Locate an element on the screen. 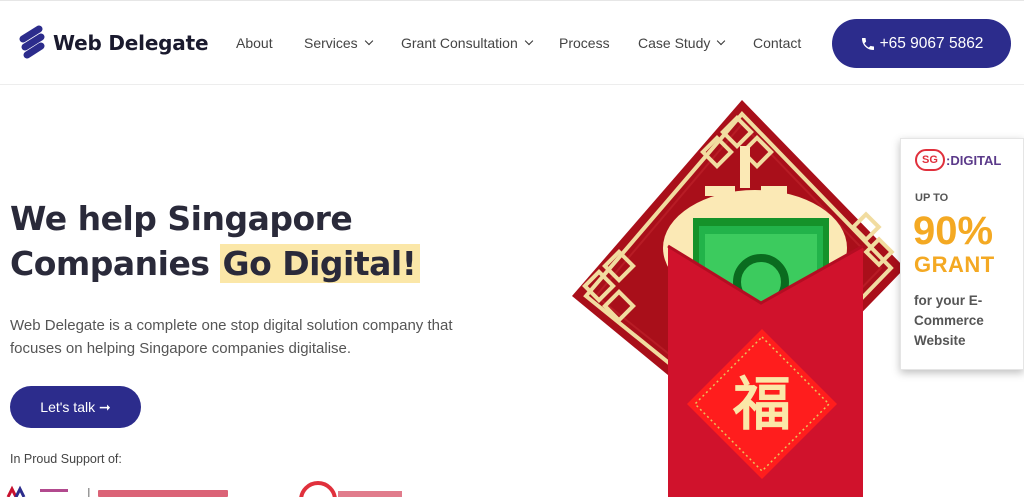 The height and width of the screenshot is (497, 1024). grant-word: GRANT is located at coordinates (954, 264).